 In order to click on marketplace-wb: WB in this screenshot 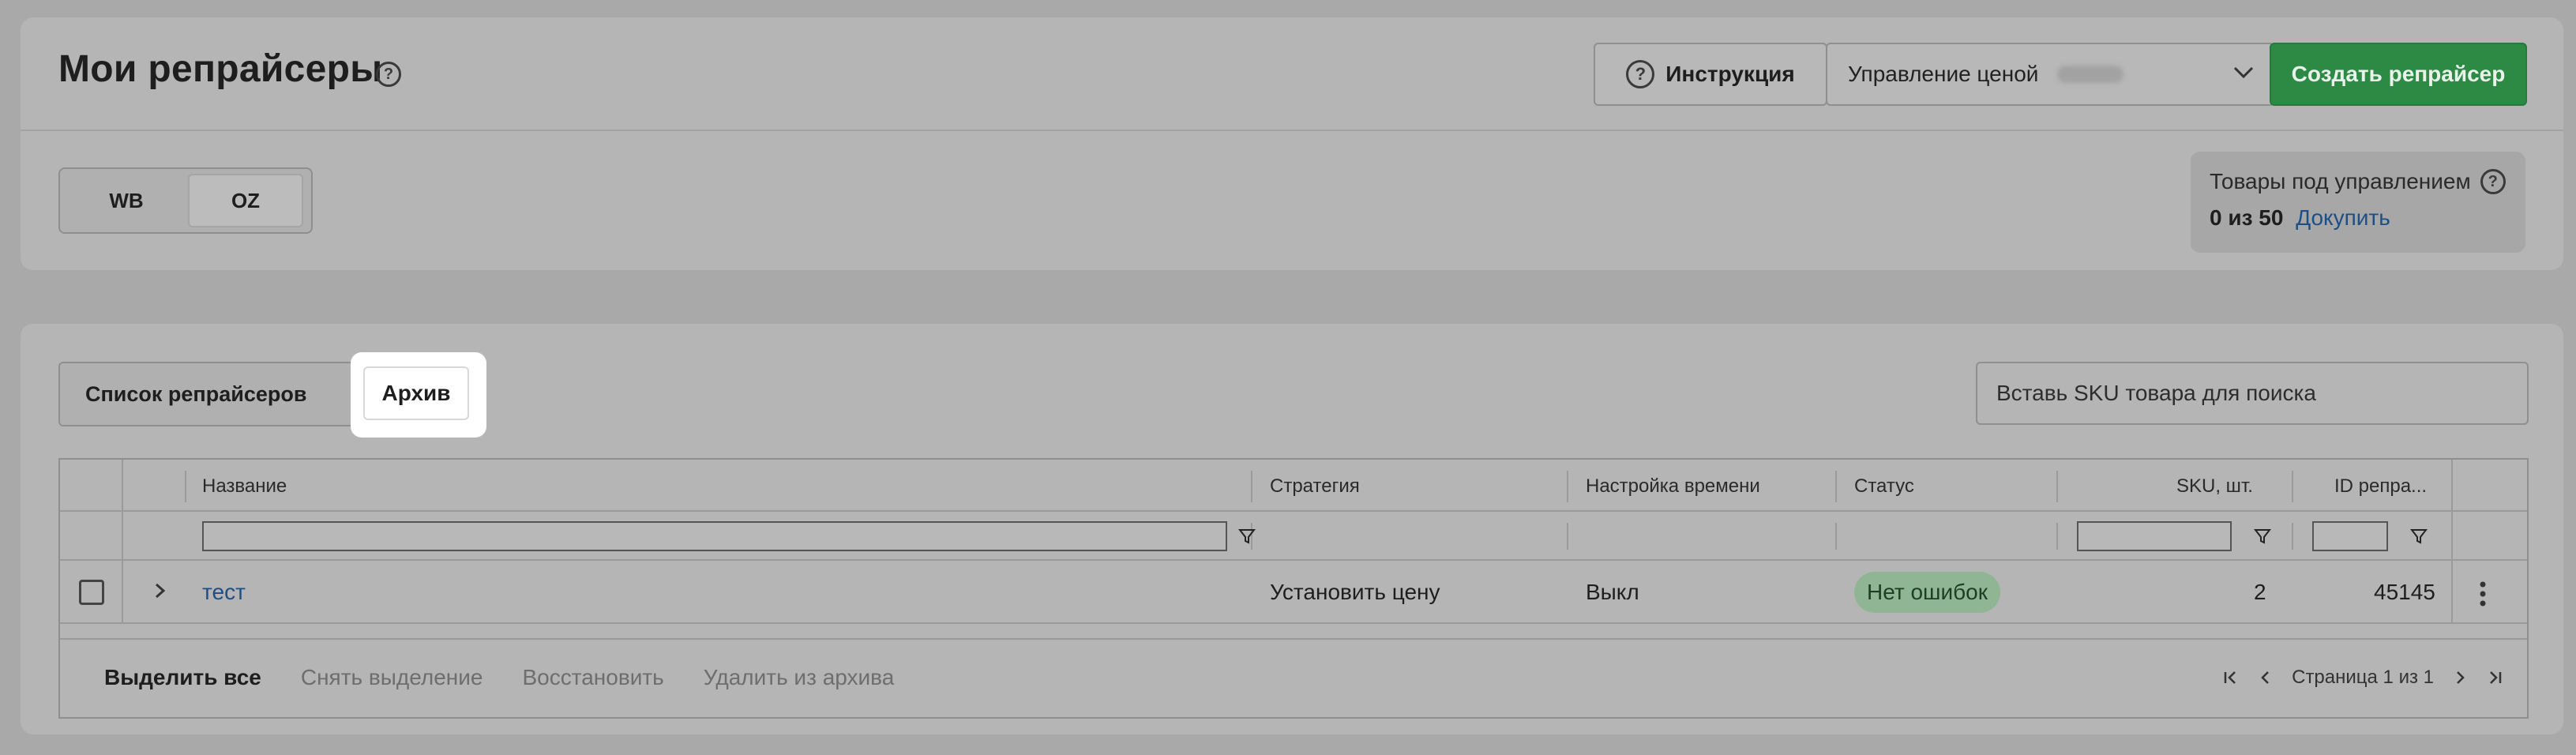, I will do `click(126, 201)`.